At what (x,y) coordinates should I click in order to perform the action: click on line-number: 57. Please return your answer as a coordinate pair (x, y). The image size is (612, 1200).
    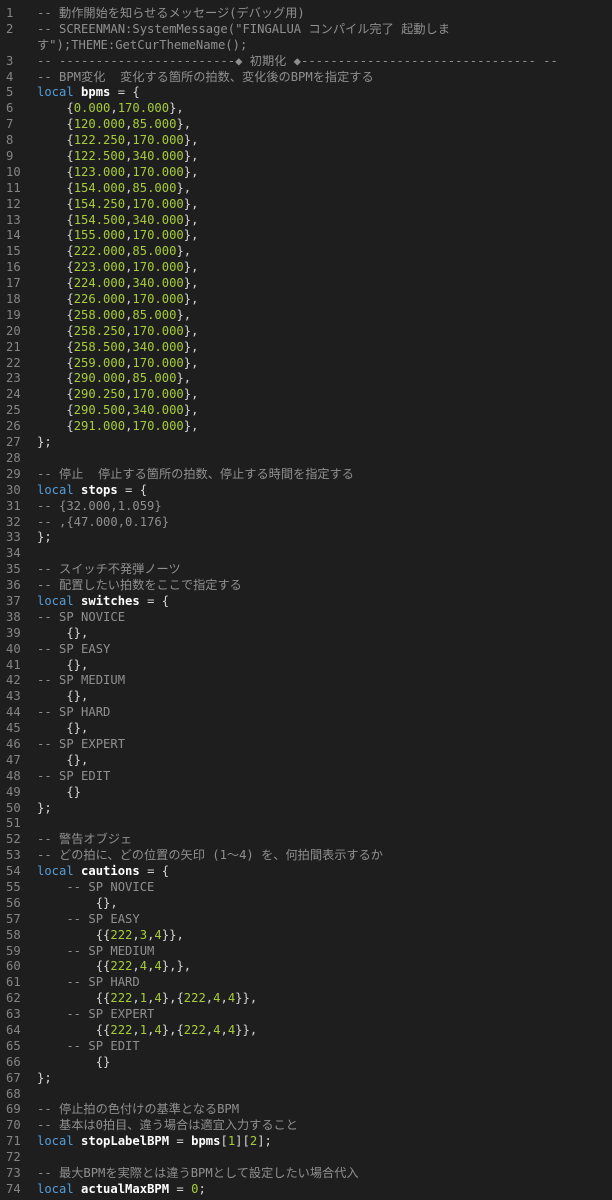
    Looking at the image, I should click on (13, 918).